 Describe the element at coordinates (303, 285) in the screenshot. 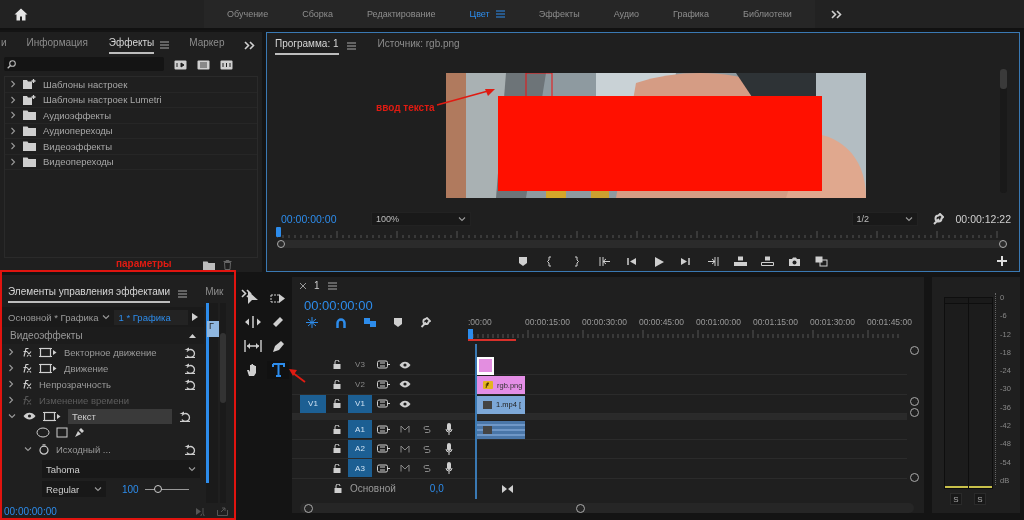

I see `close-icon` at that location.